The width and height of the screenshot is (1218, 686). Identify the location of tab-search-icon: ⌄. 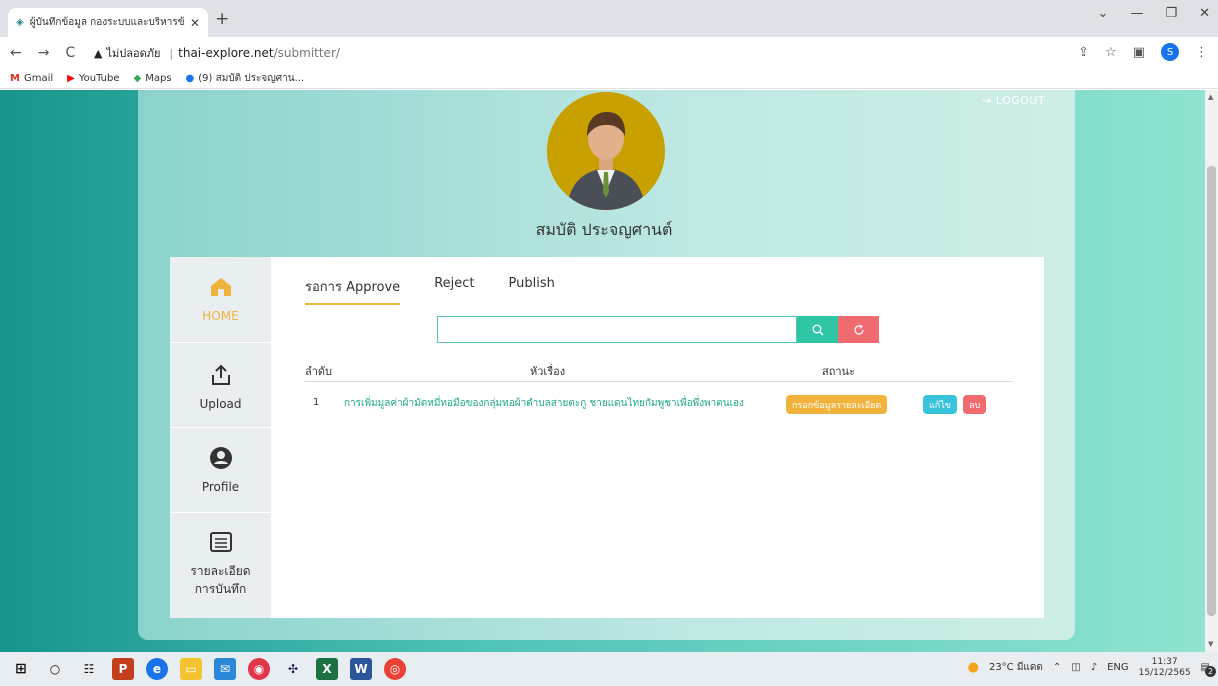
(1103, 13).